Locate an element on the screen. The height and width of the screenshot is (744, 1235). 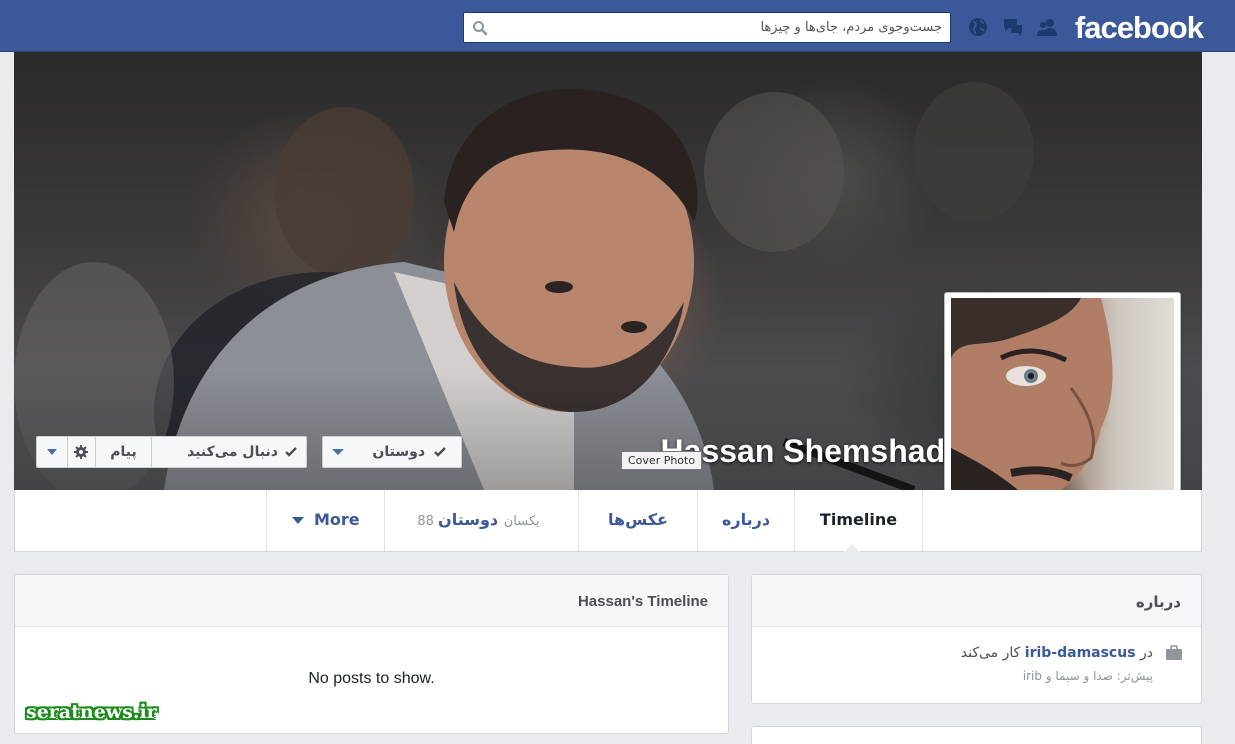
friends-button: دوستان is located at coordinates (392, 452).